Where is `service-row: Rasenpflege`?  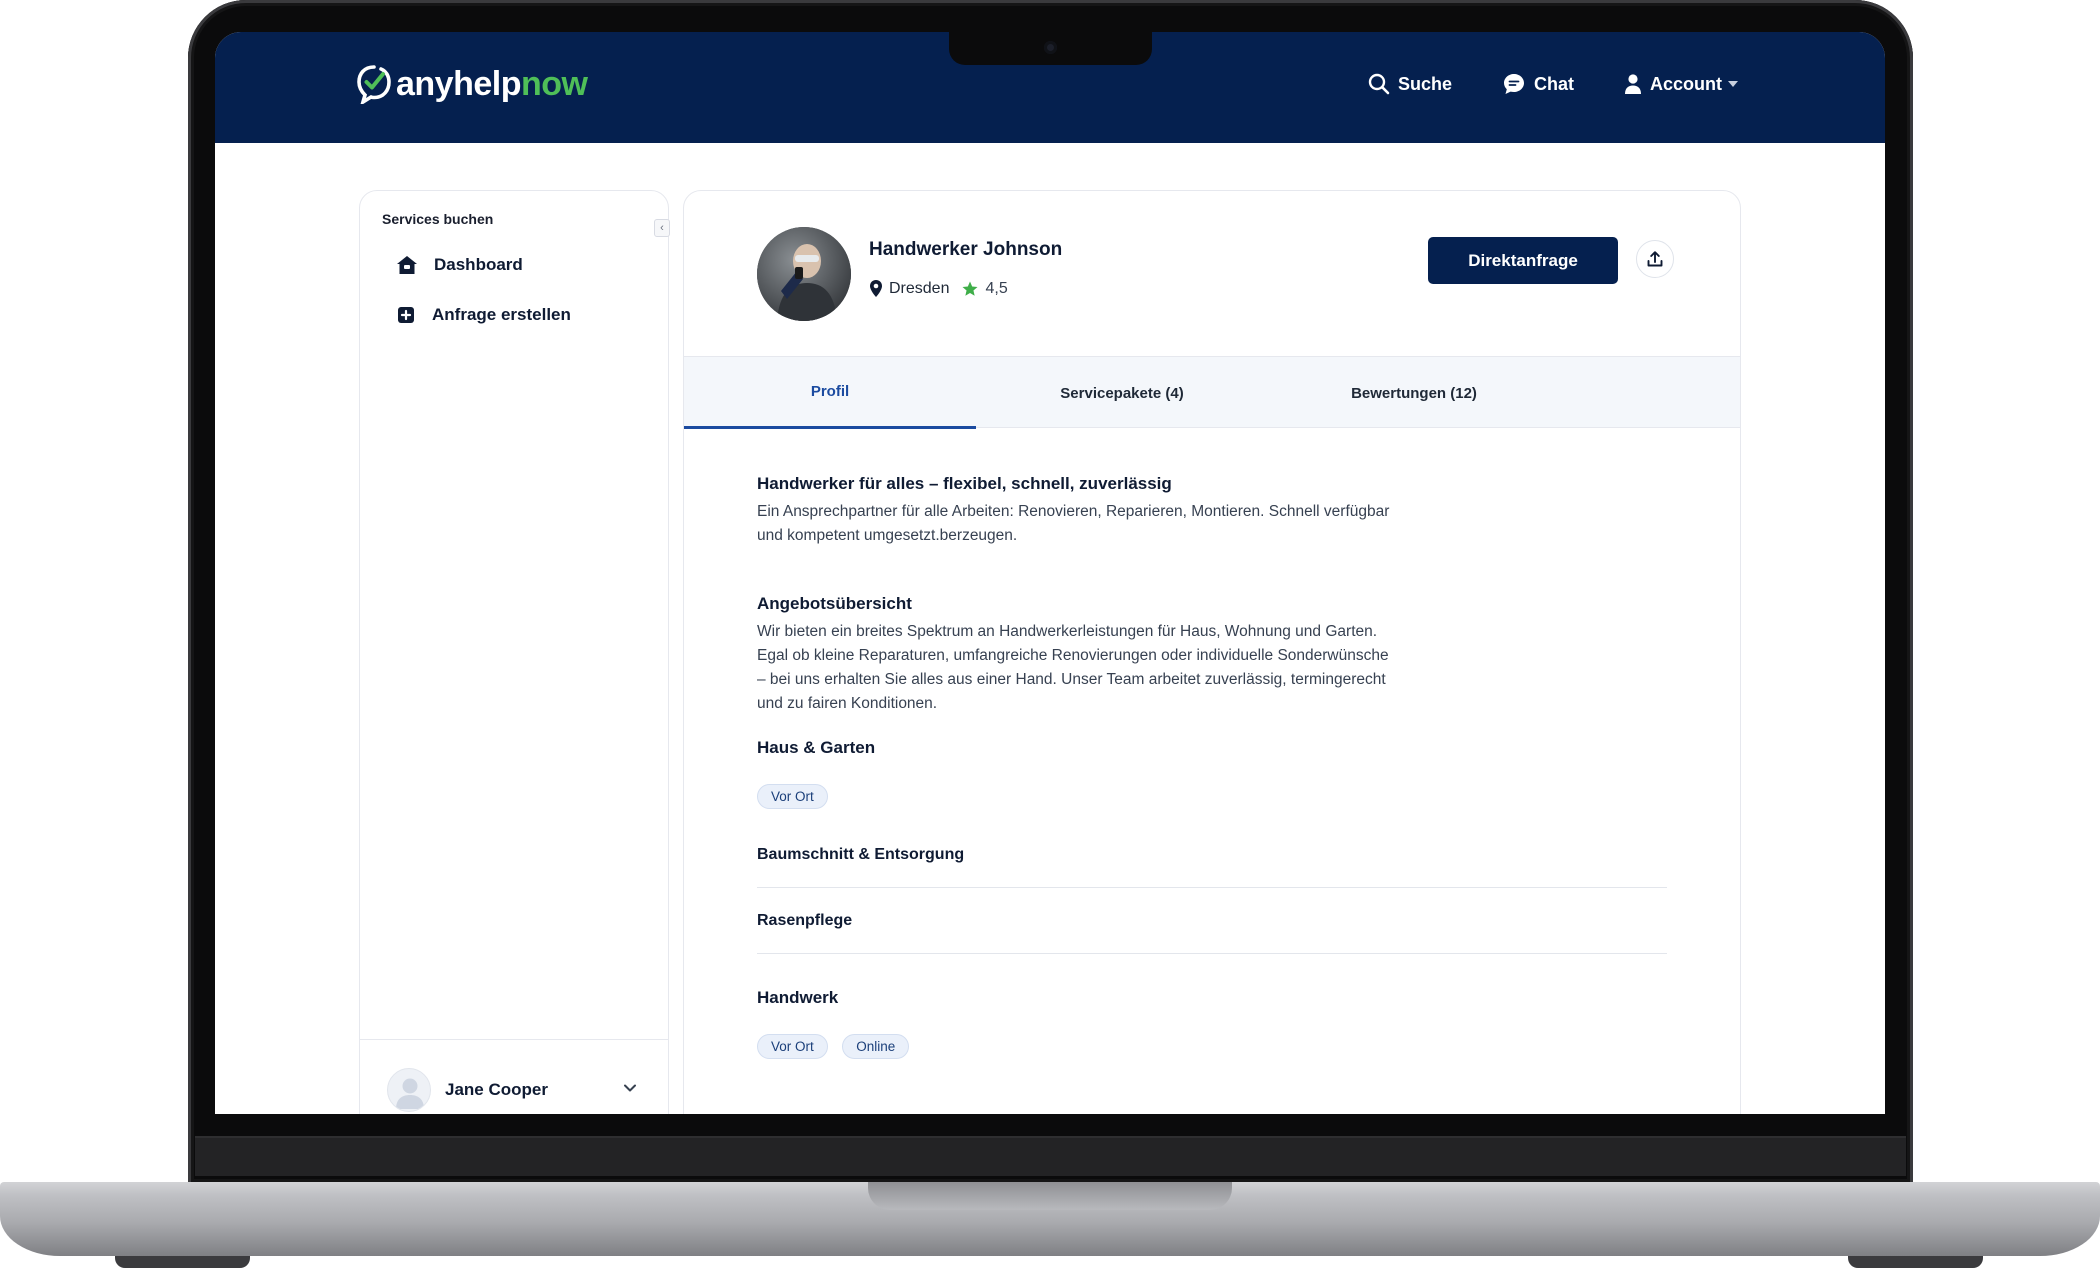
service-row: Rasenpflege is located at coordinates (1212, 921).